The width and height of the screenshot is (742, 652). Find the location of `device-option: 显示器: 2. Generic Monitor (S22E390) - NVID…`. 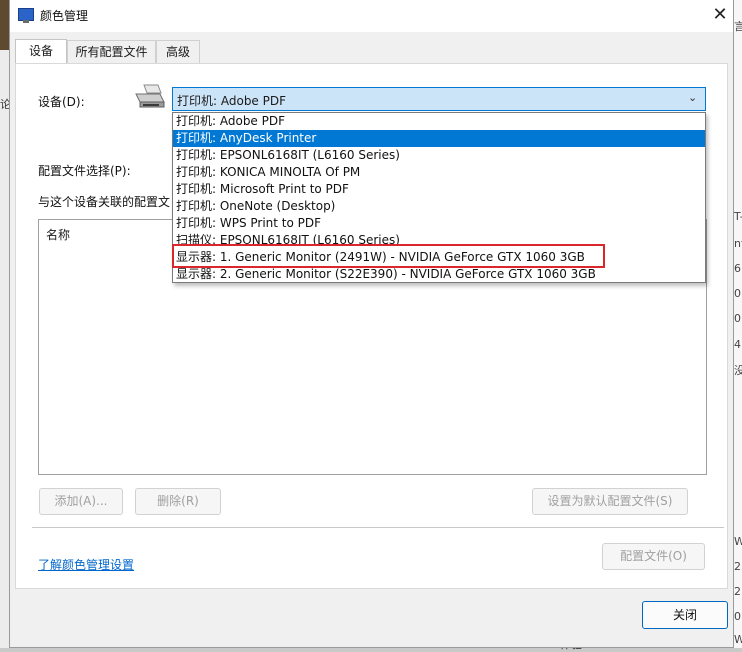

device-option: 显示器: 2. Generic Monitor (S22E390) - NVID… is located at coordinates (439, 274).